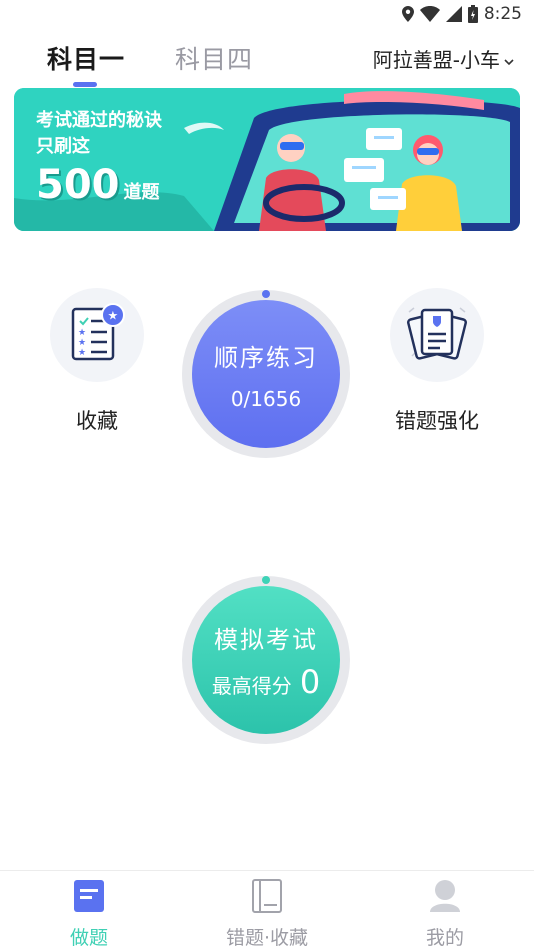 Image resolution: width=534 pixels, height=950 pixels. I want to click on mistakes-button, so click(437, 335).